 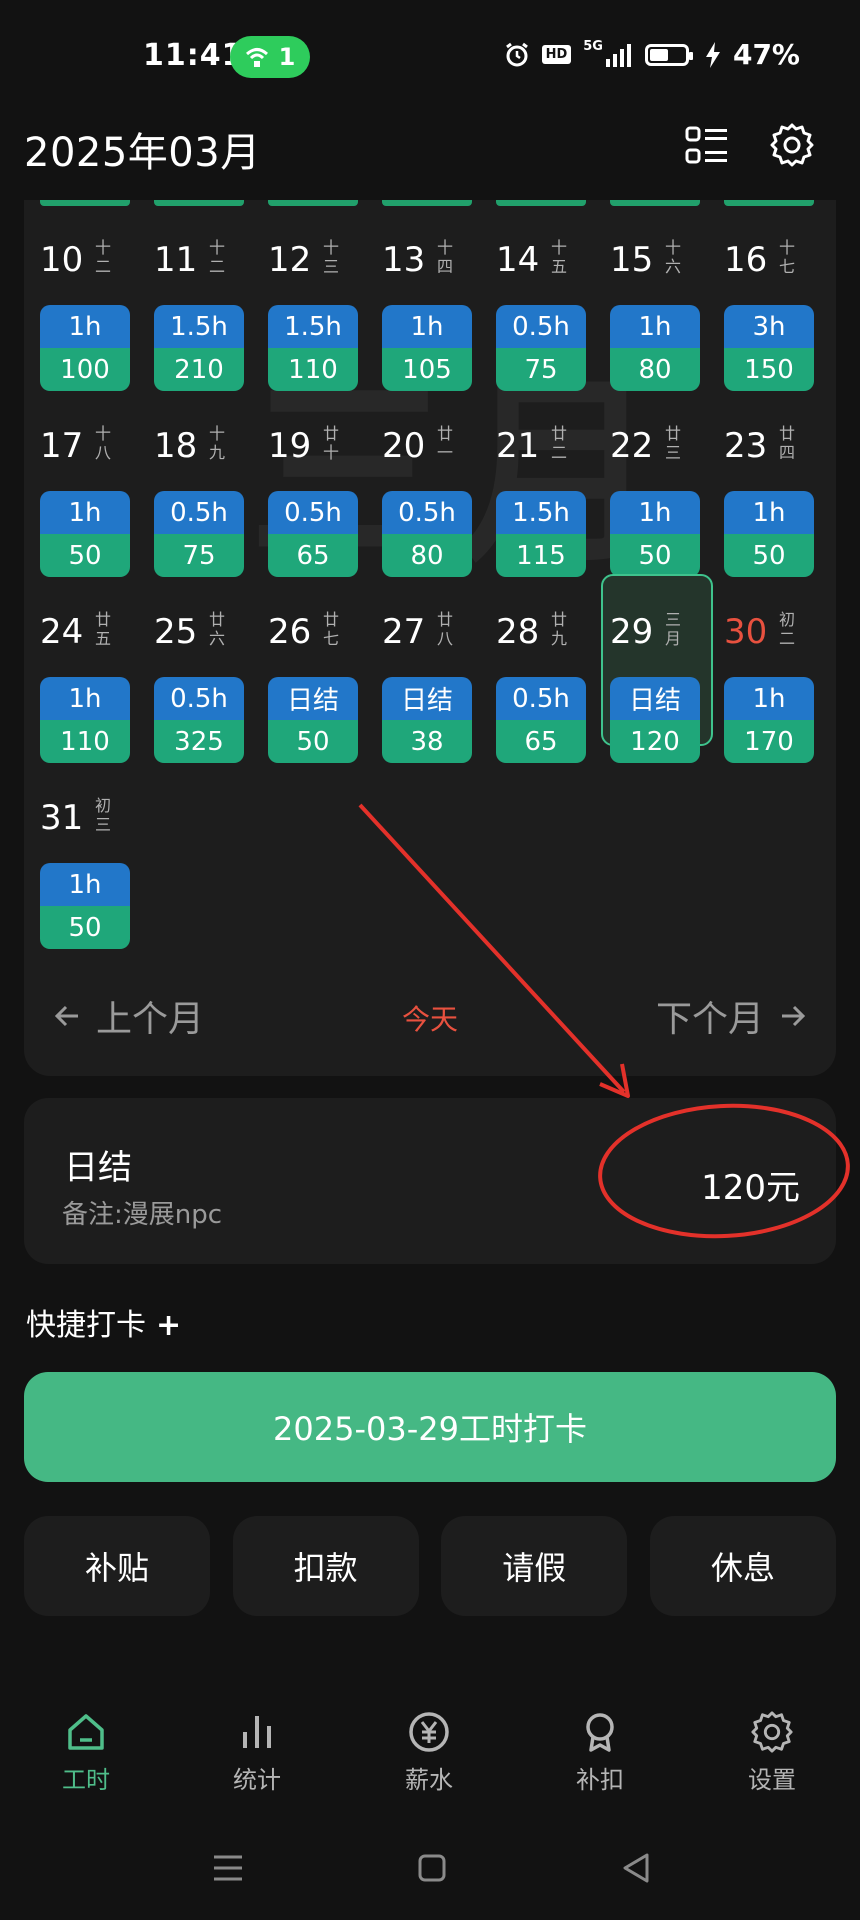 I want to click on rest-button: 休息, so click(x=742, y=1566).